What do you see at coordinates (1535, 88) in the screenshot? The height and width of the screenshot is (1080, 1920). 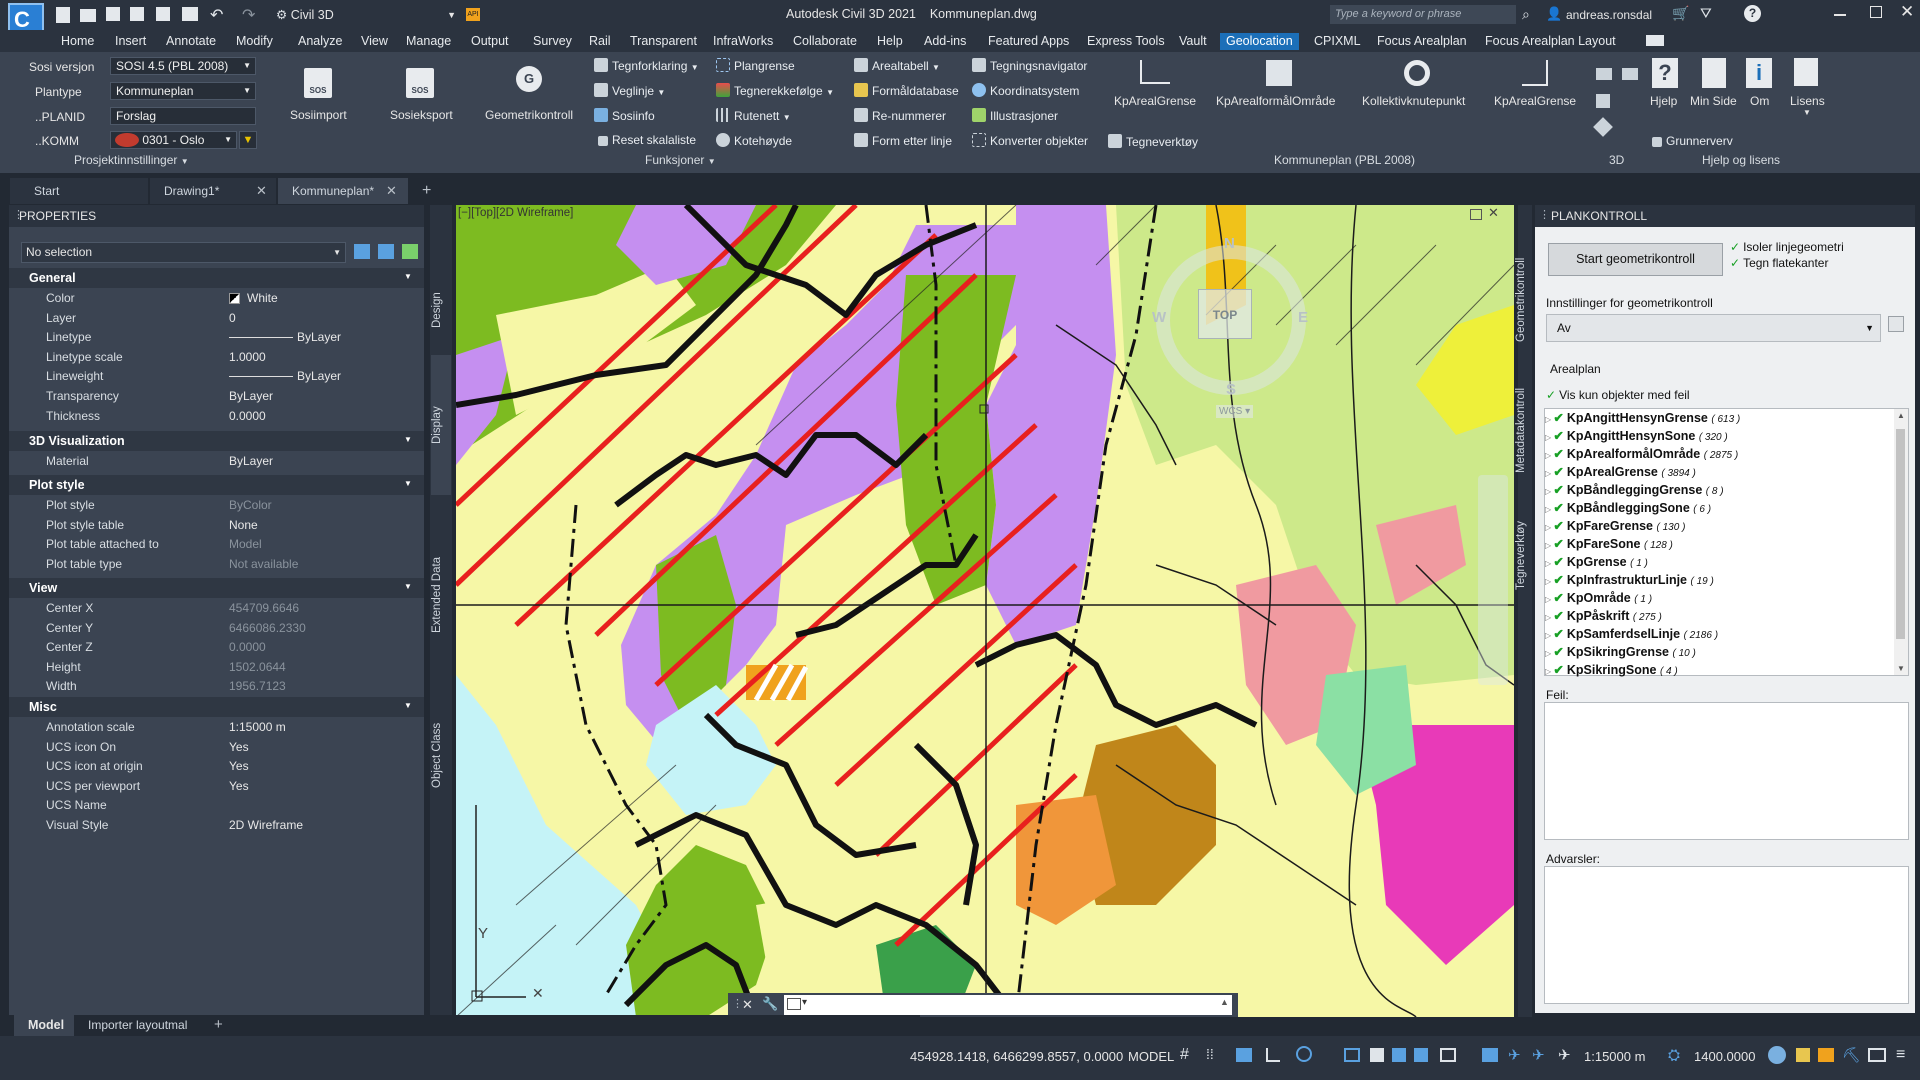 I see `kp-areal-grense-2-button: KpArealGrense` at bounding box center [1535, 88].